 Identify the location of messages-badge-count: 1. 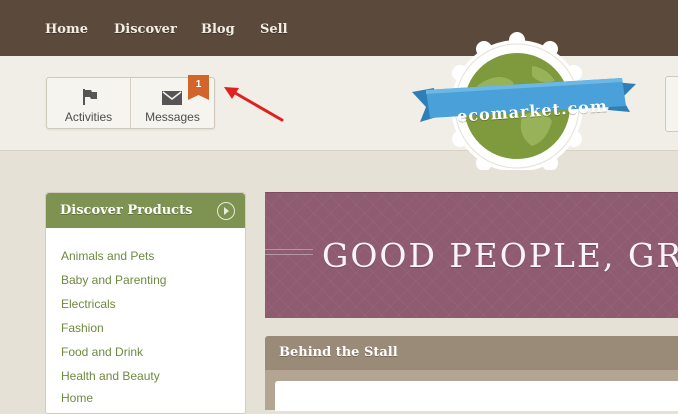
(198, 84).